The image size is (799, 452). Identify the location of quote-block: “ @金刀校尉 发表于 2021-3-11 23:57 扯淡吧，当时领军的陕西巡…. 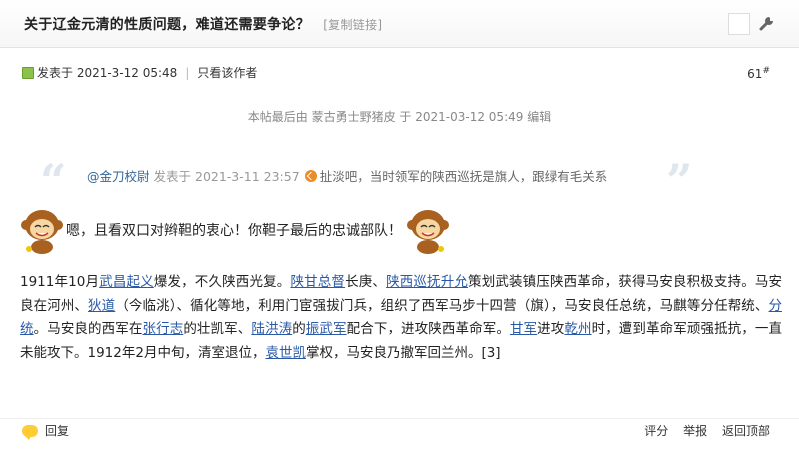
(370, 180).